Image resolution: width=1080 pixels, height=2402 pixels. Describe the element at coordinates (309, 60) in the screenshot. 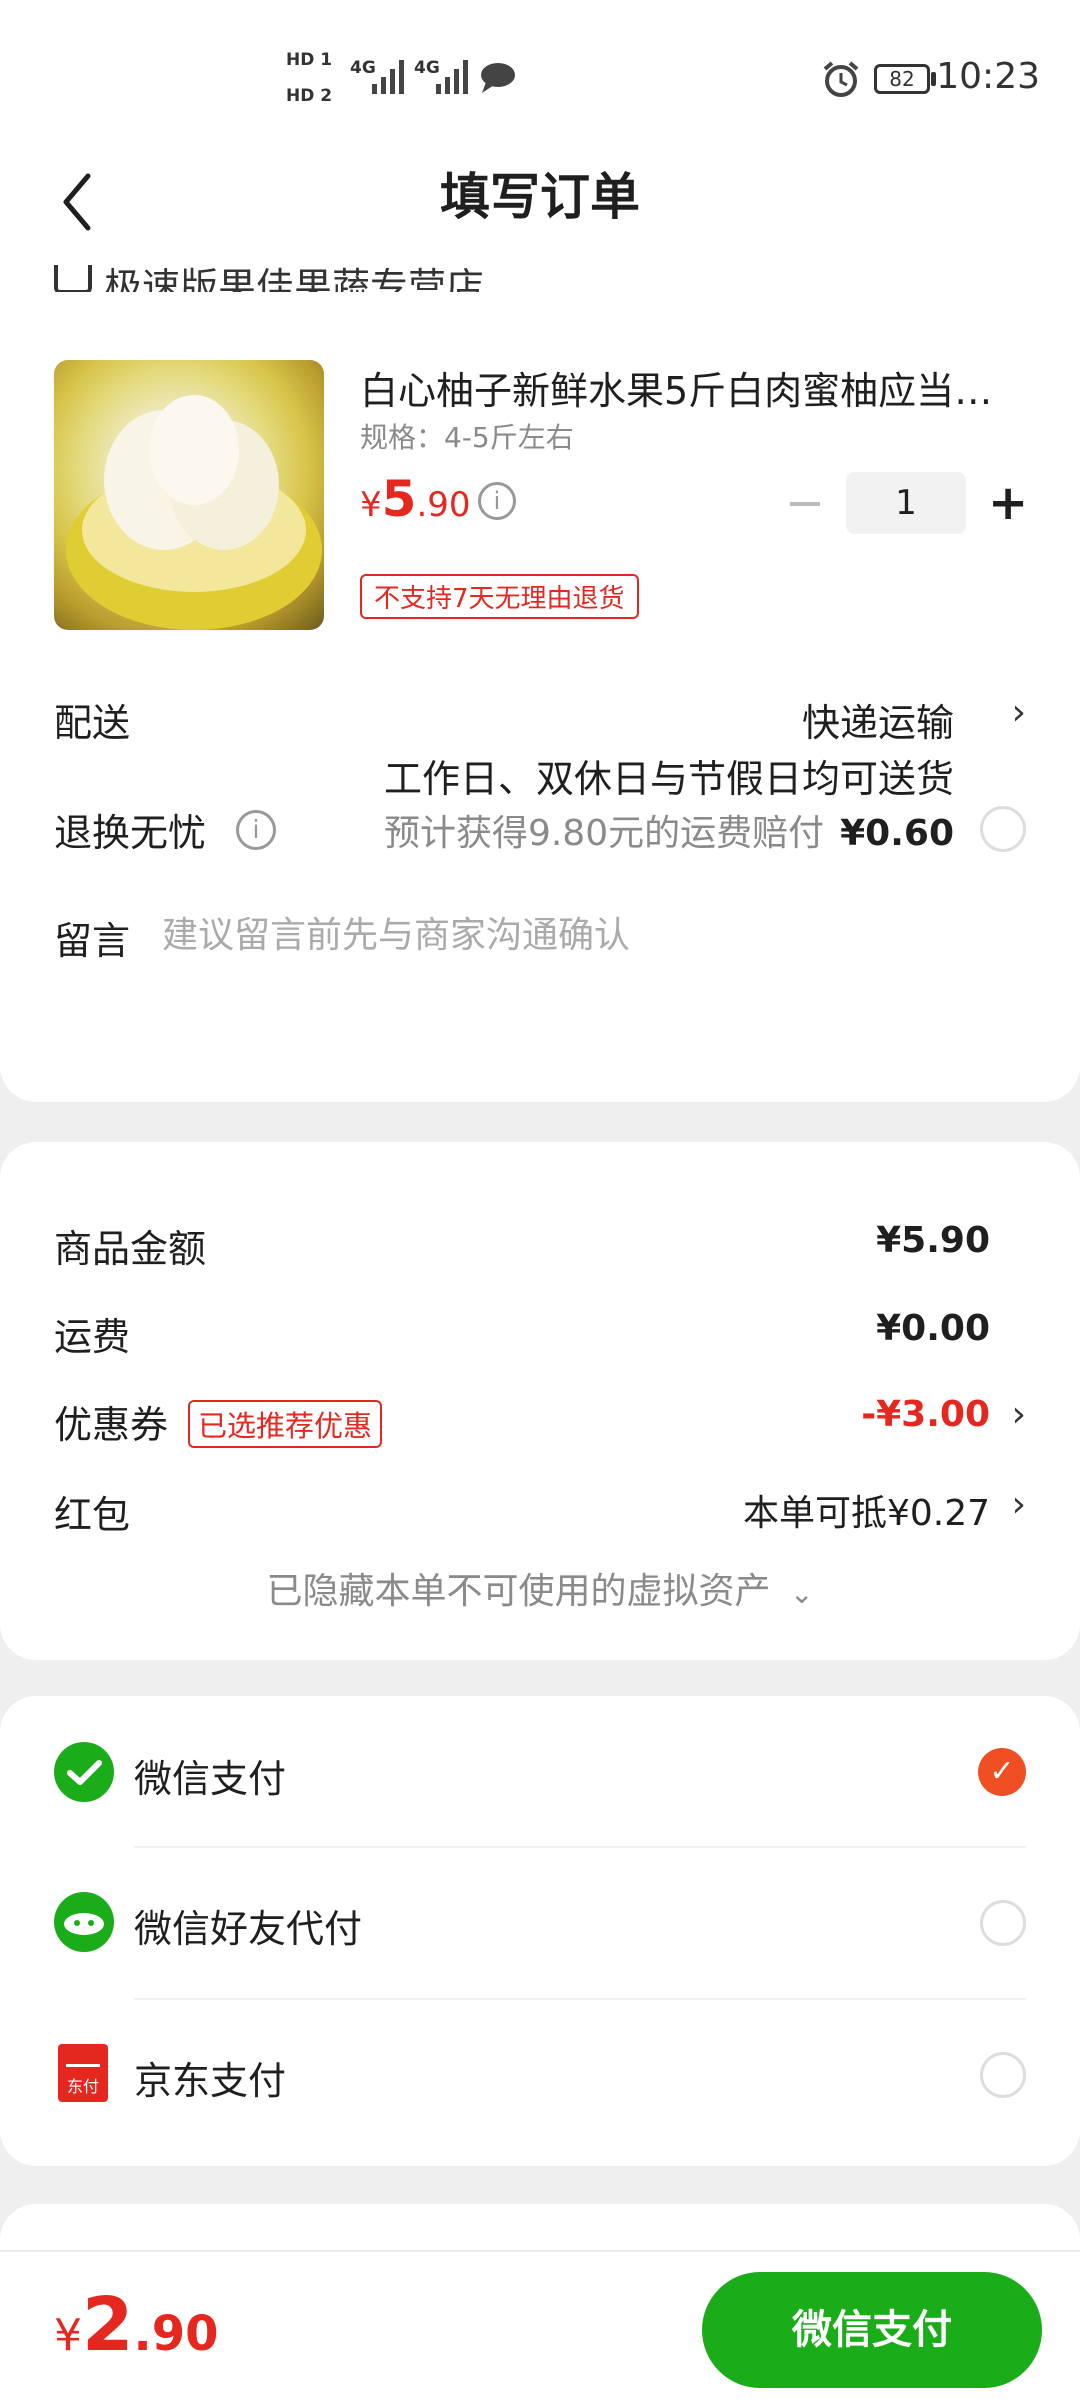

I see `sim1-indicator: HD 1` at that location.